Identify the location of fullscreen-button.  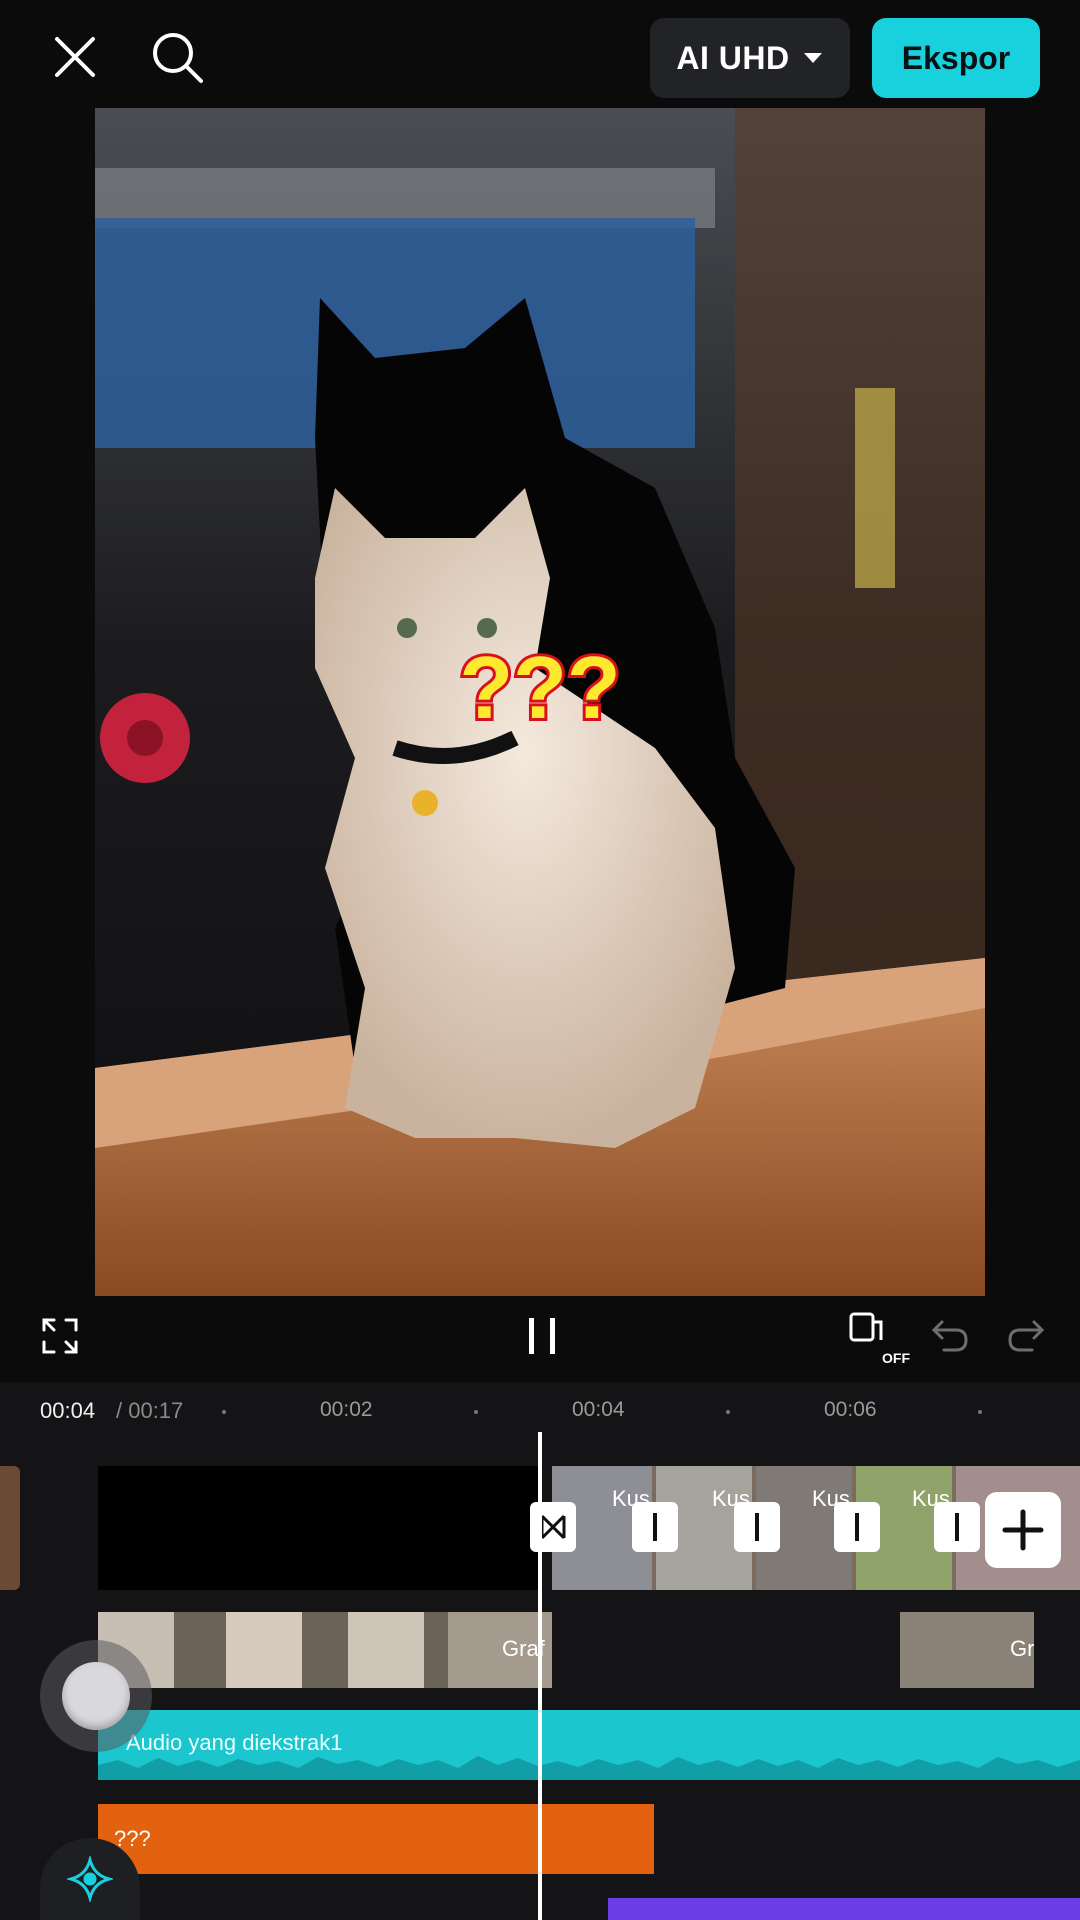
(60, 1336).